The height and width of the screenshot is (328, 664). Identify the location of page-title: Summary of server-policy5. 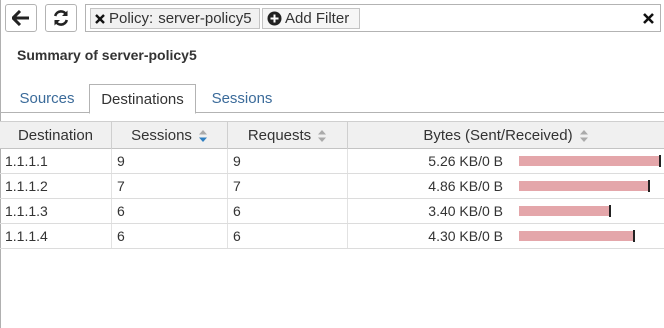
(107, 55).